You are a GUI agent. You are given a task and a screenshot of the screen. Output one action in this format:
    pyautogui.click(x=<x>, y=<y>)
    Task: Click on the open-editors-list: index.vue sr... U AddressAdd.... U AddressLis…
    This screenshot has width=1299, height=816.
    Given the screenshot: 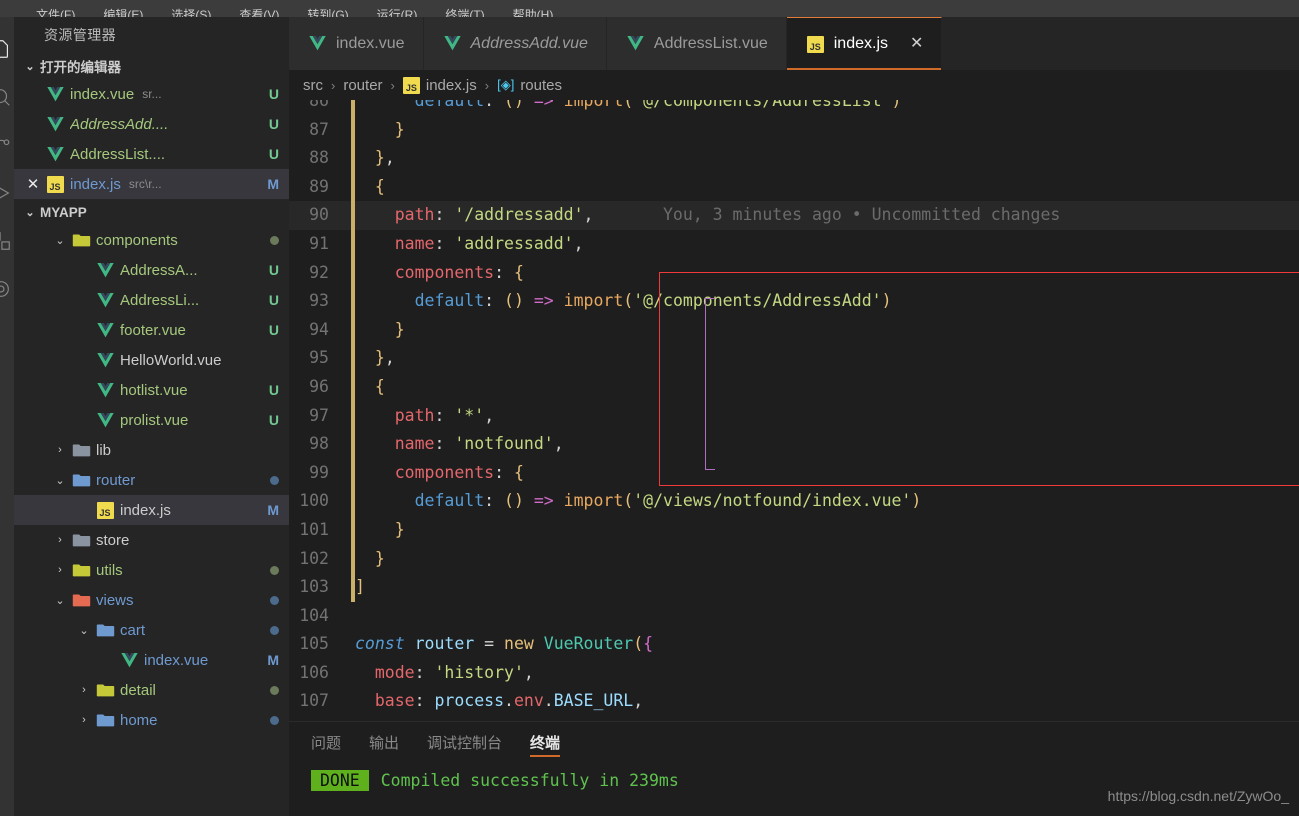 What is the action you would take?
    pyautogui.click(x=151, y=139)
    